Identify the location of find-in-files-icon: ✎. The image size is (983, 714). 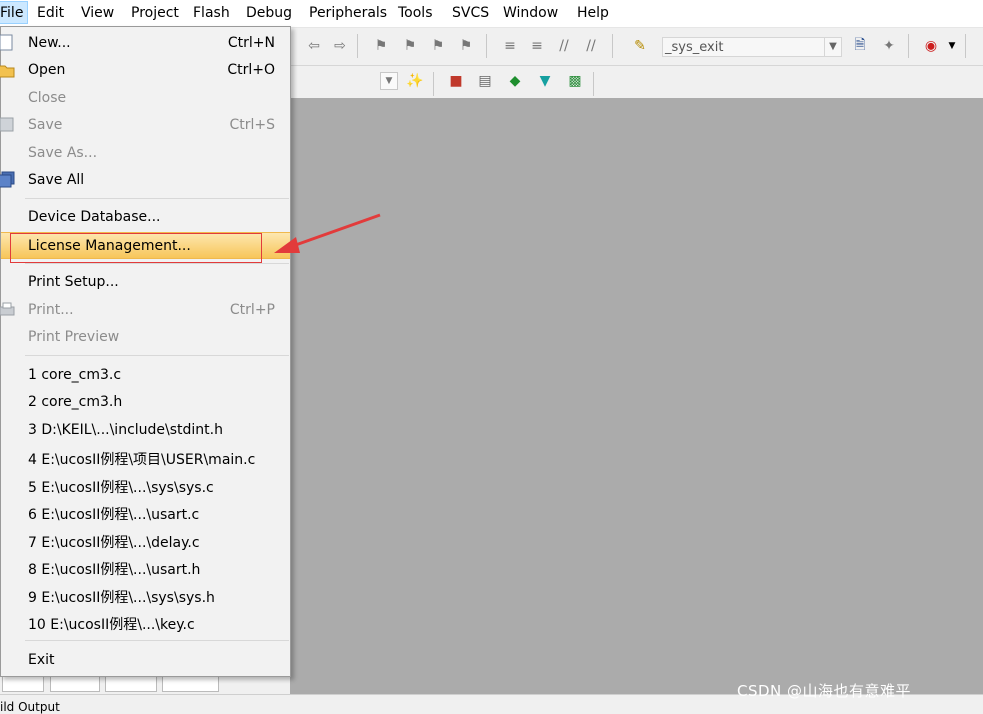
(640, 46).